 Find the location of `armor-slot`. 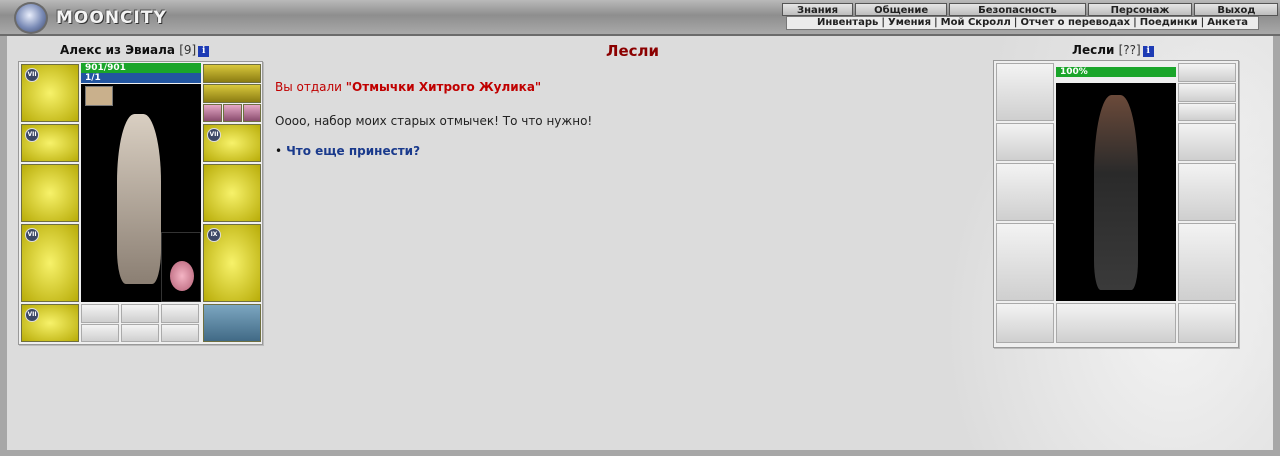

armor-slot is located at coordinates (1025, 262).